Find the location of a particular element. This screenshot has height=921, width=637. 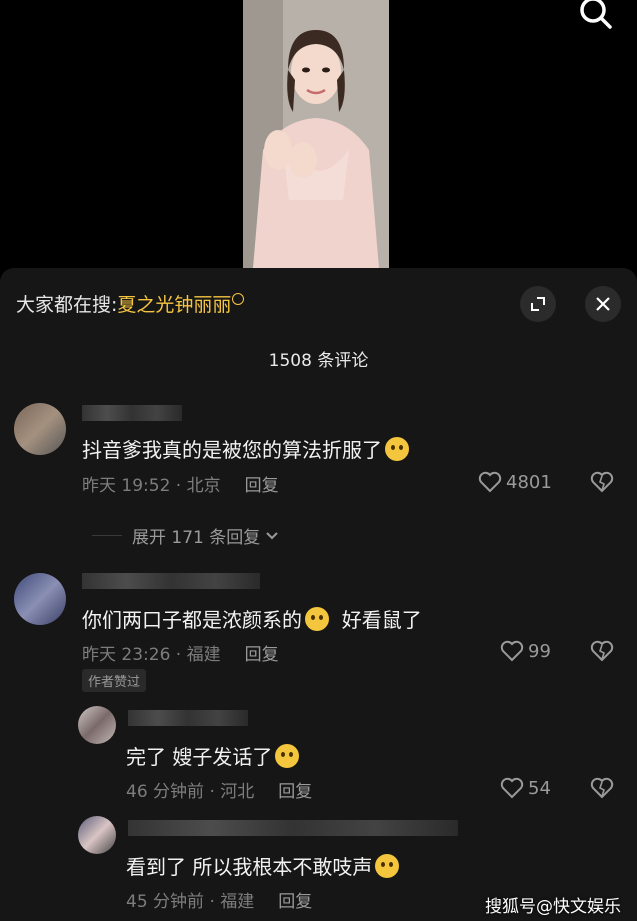

like-count: 99 is located at coordinates (539, 651).